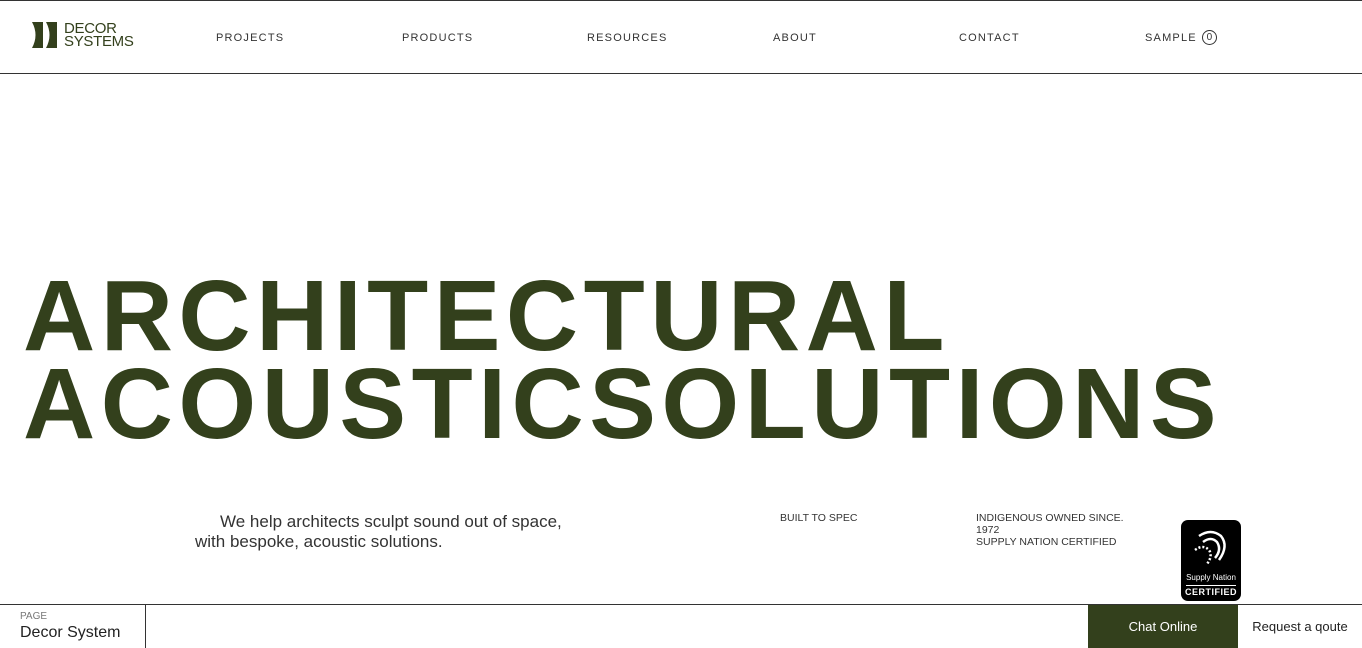  What do you see at coordinates (1210, 547) in the screenshot?
I see `supply-nation-logo-icon` at bounding box center [1210, 547].